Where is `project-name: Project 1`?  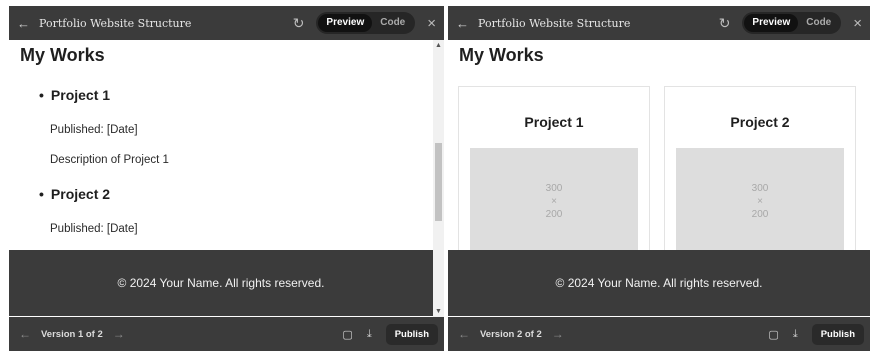 project-name: Project 1 is located at coordinates (80, 95).